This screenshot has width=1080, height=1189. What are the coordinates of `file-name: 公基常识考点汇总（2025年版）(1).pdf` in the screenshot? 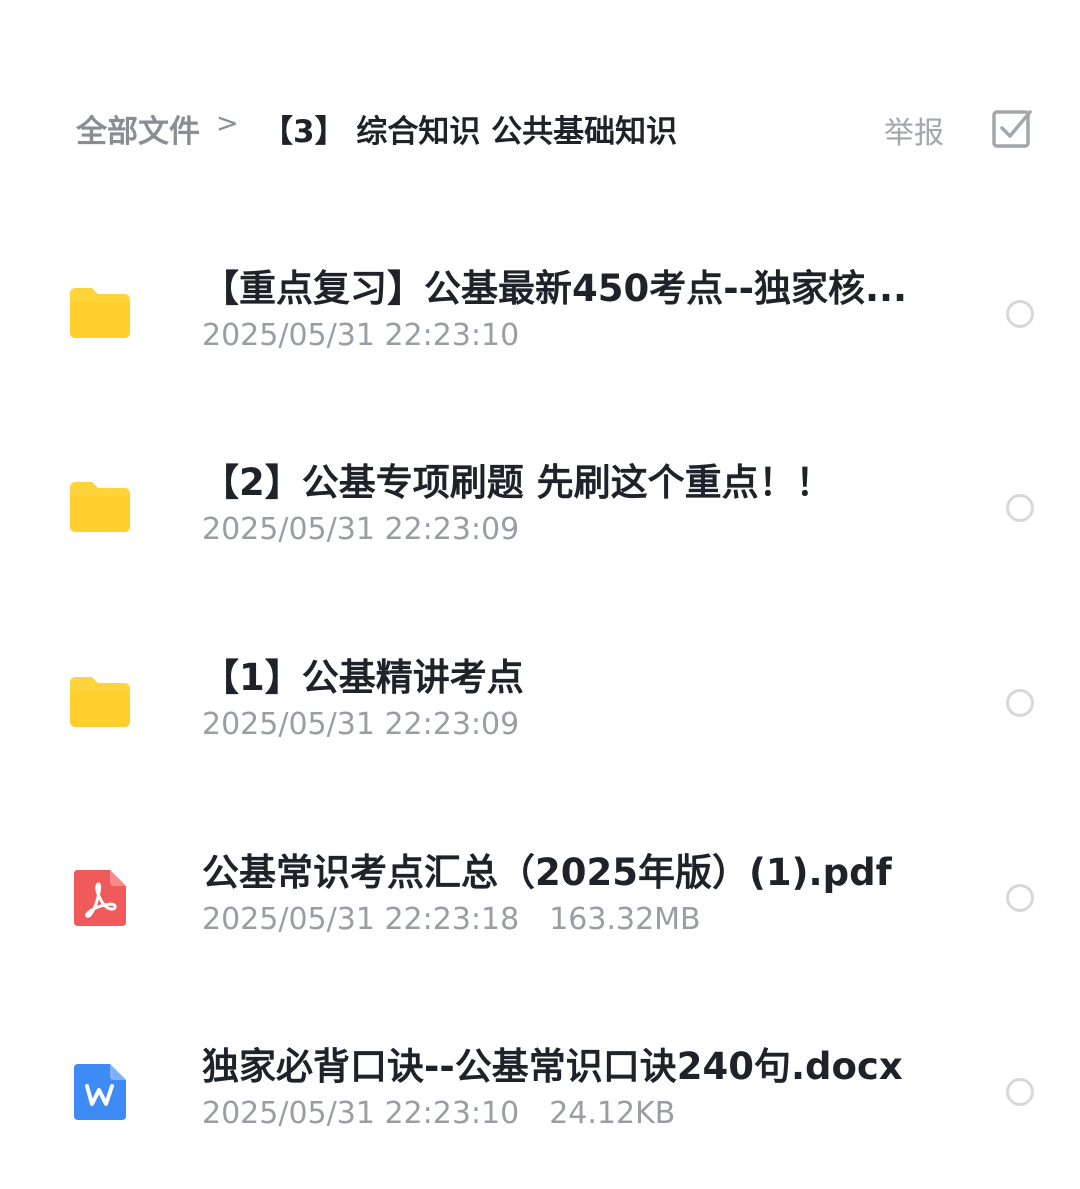 It's located at (547, 872).